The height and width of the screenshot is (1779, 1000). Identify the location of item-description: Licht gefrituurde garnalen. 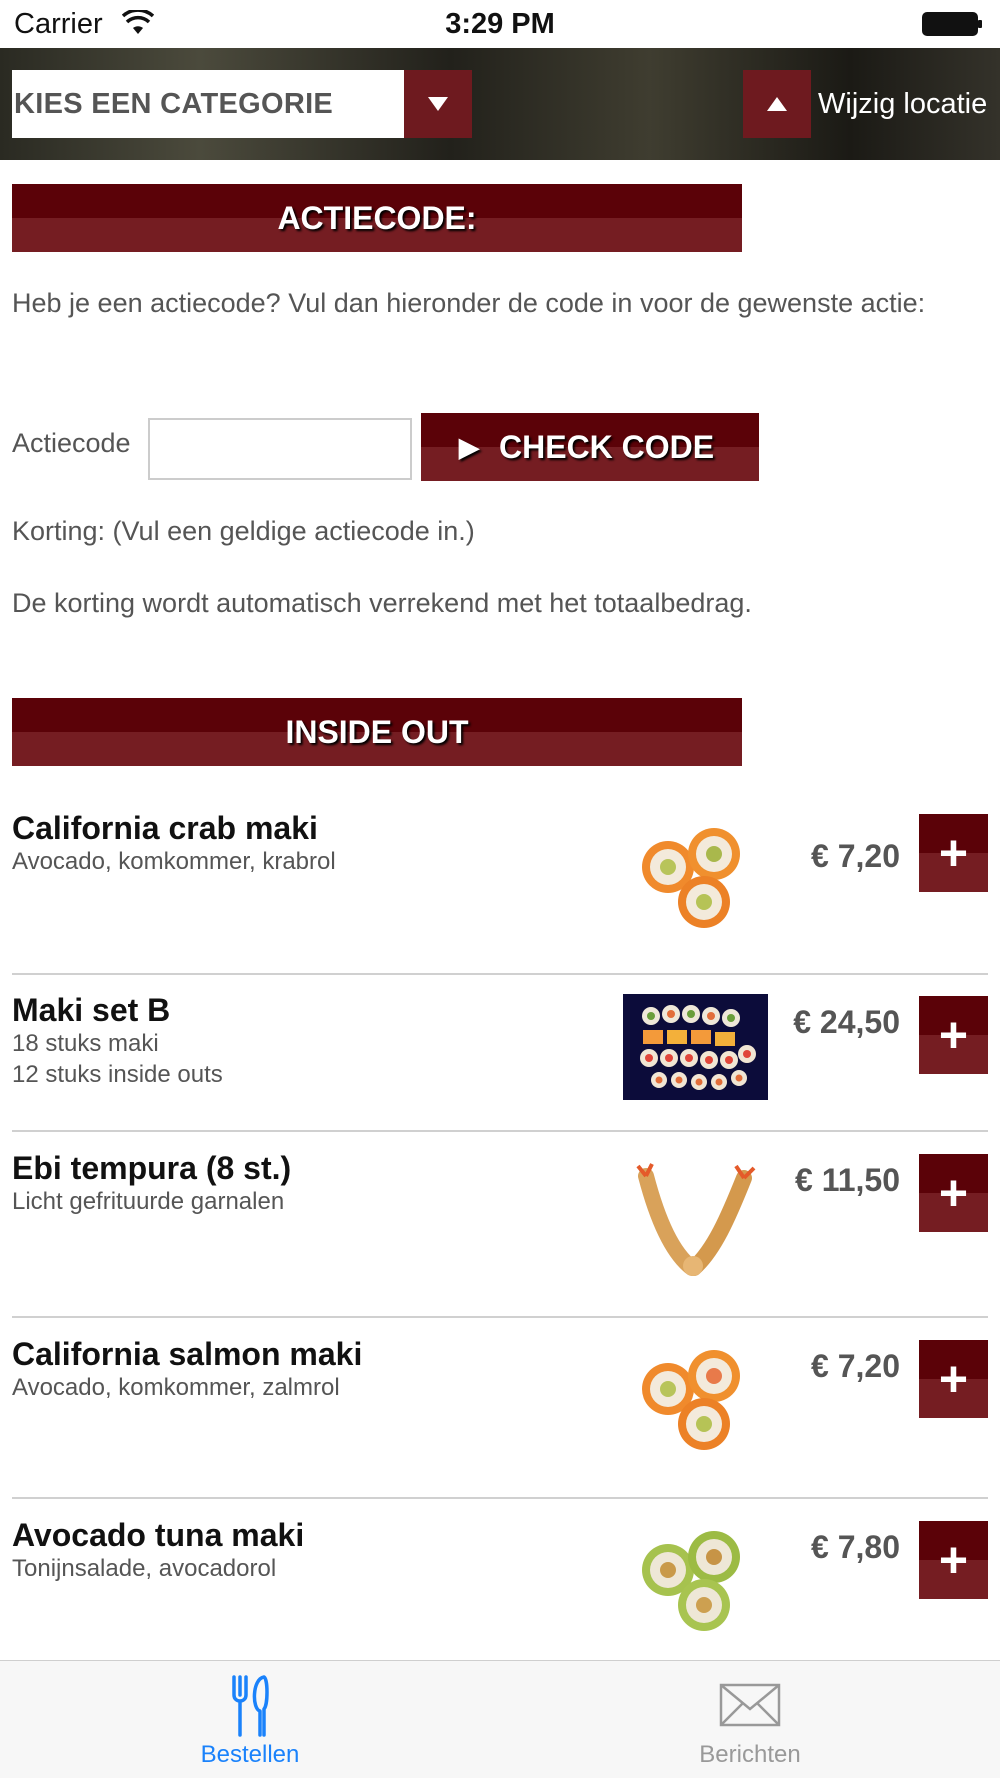
(148, 1201).